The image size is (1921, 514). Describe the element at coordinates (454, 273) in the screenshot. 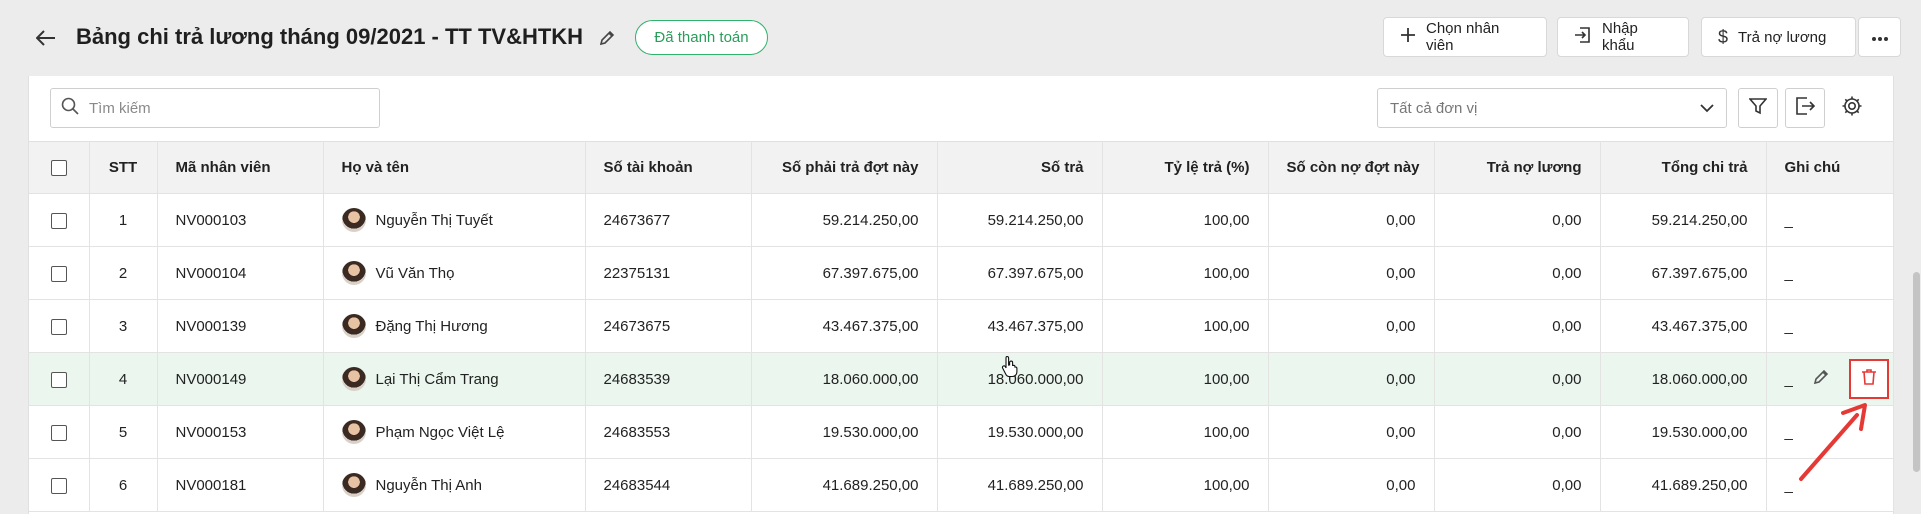

I see `cell-full-name: Vũ Văn Thọ` at that location.